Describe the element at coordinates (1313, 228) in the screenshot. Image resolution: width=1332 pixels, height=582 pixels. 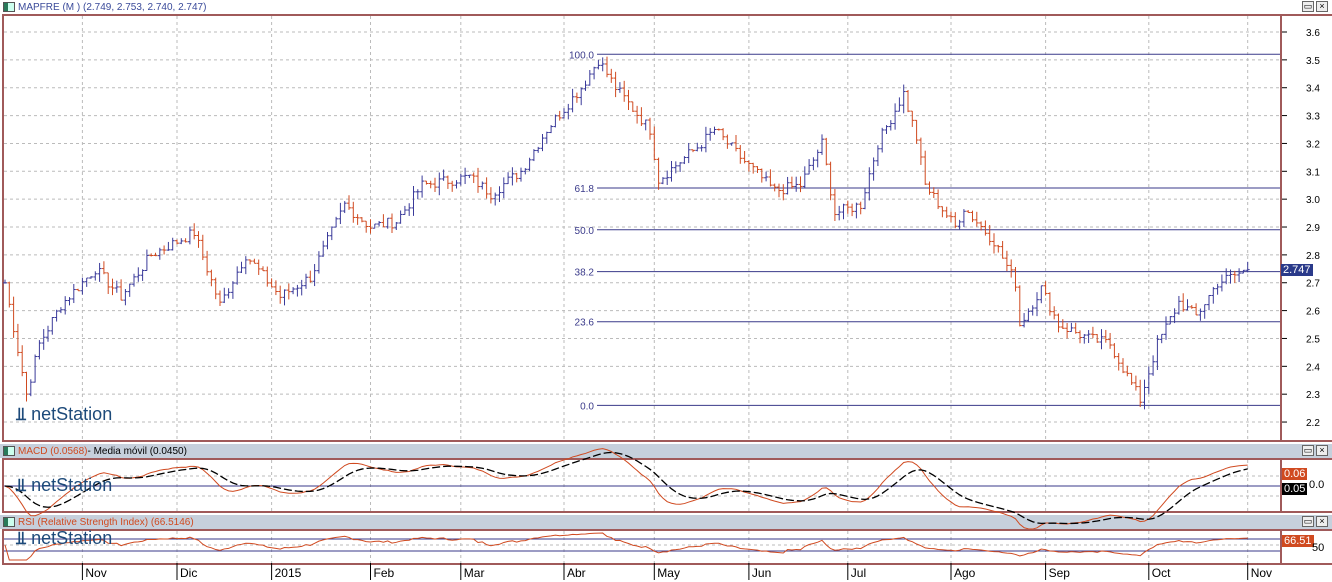
I see `y-tick-label: 2.9` at that location.